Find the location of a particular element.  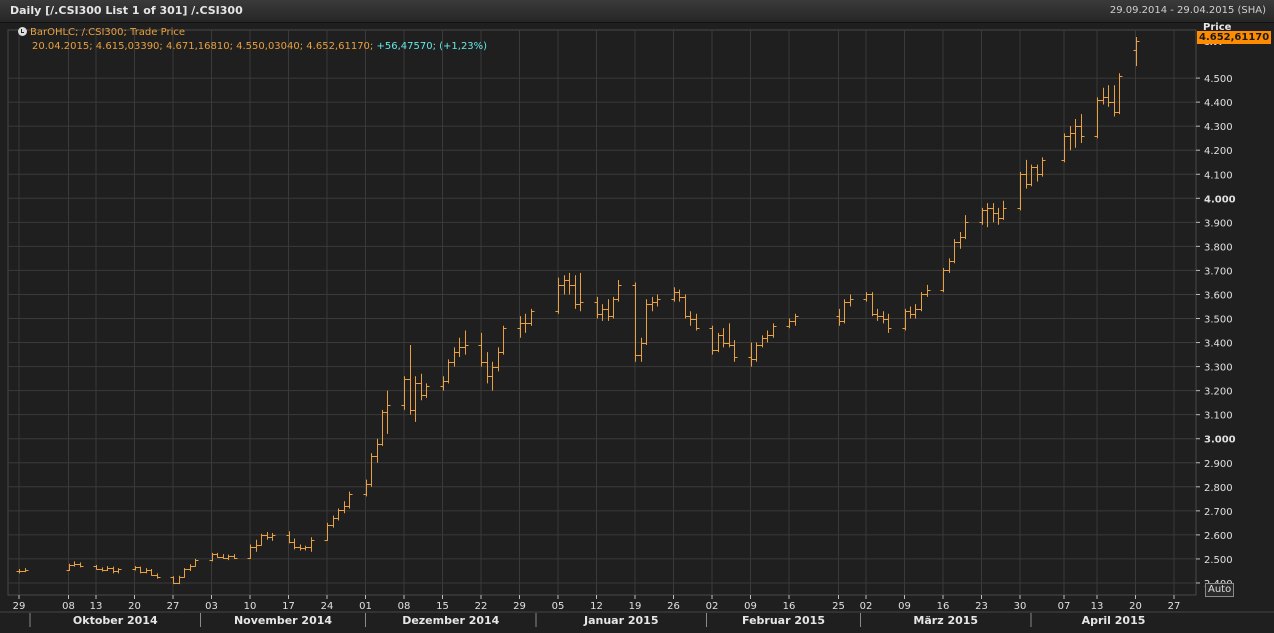

auto-scale-button: Auto is located at coordinates (1220, 590).